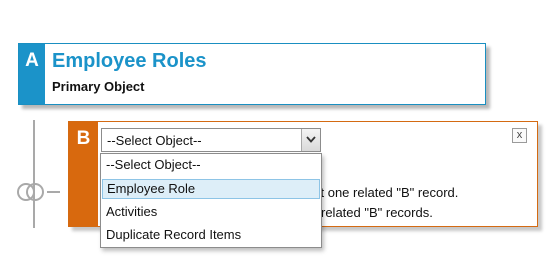 The image size is (550, 280). Describe the element at coordinates (154, 140) in the screenshot. I see `object-select-value: --Select Object--` at that location.